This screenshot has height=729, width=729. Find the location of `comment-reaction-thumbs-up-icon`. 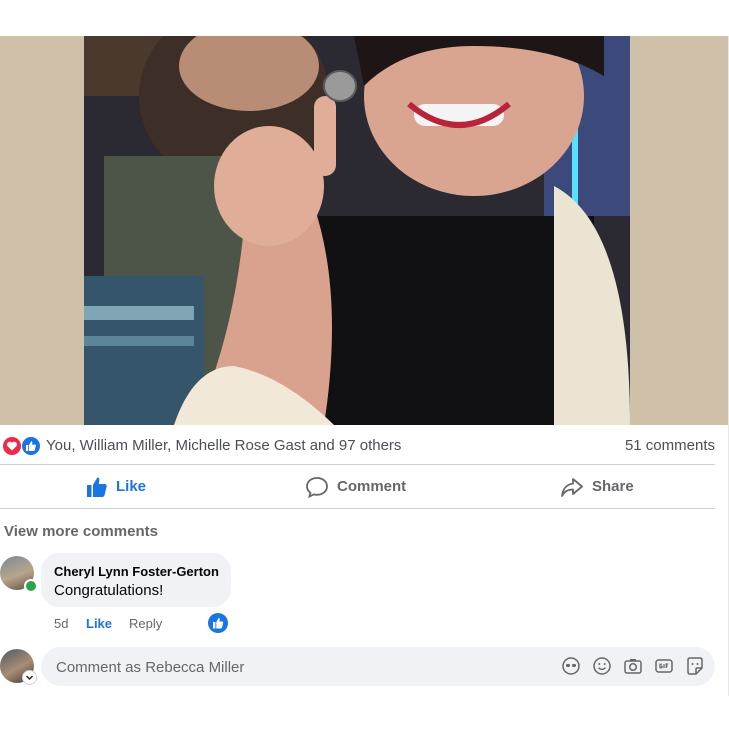

comment-reaction-thumbs-up-icon is located at coordinates (218, 623).